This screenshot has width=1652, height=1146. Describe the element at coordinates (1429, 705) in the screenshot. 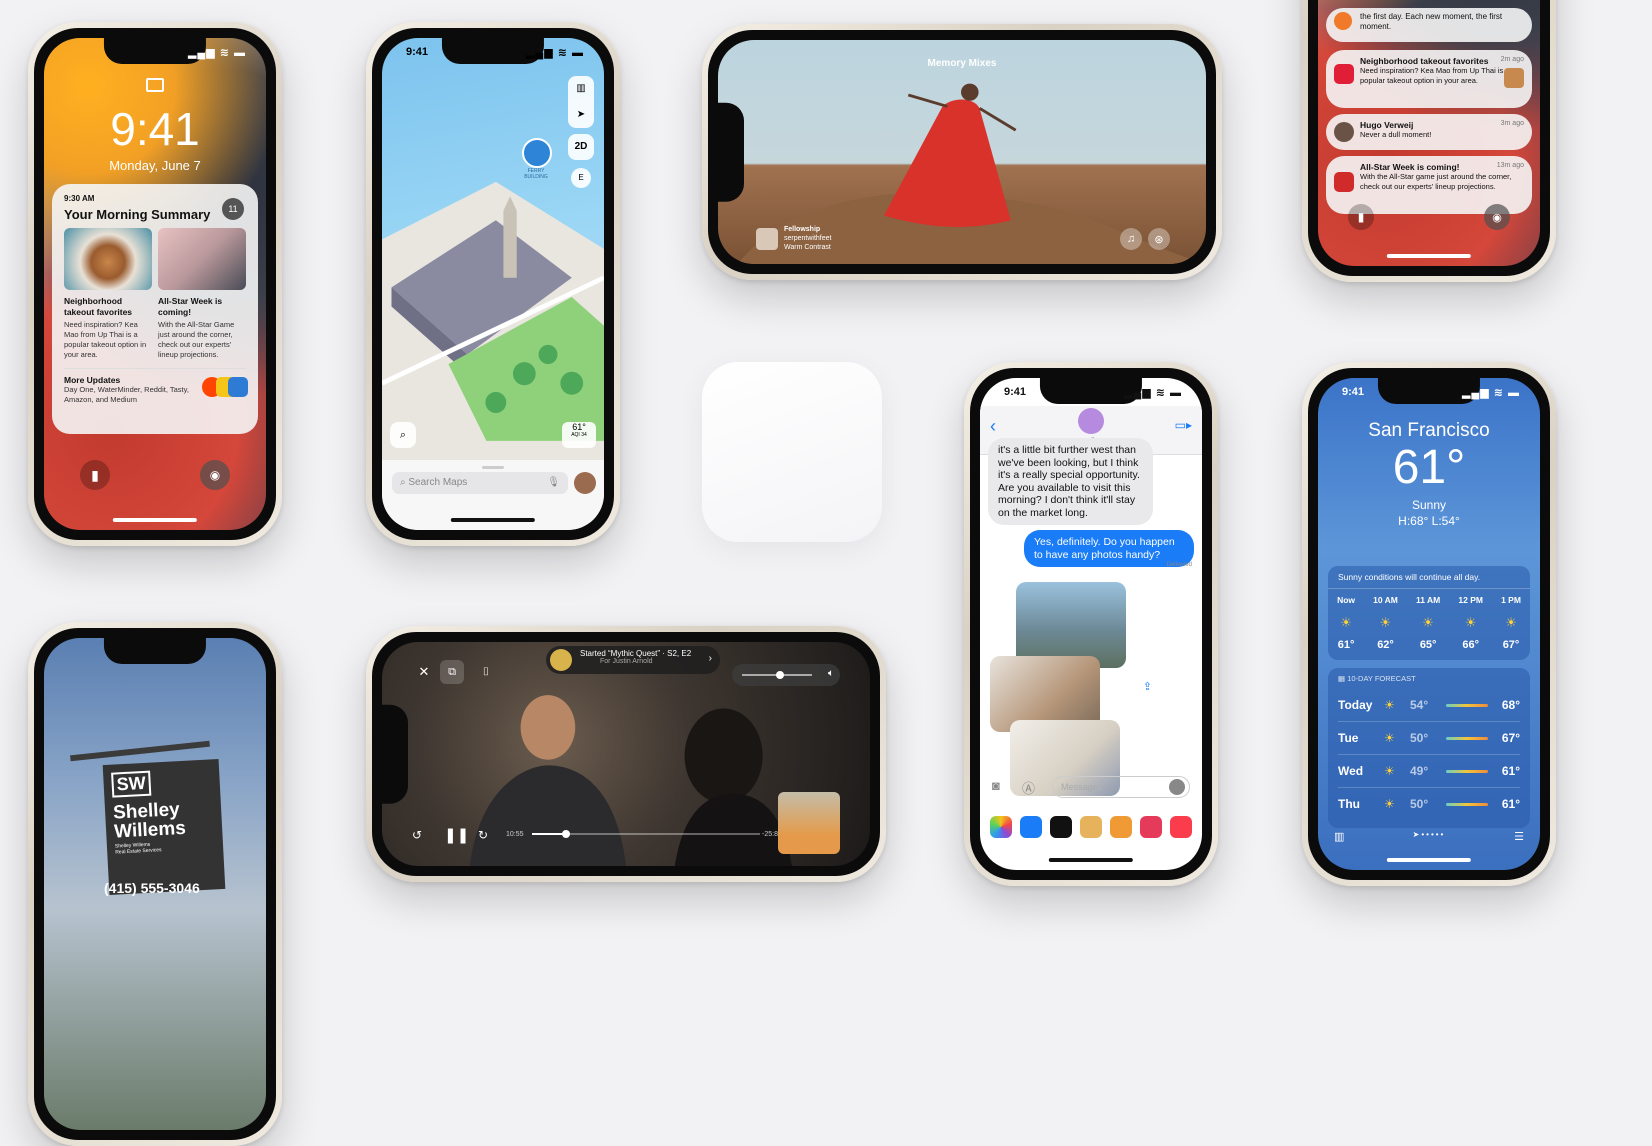

I see `forecast-row: Today ☀ 54° 68°` at that location.